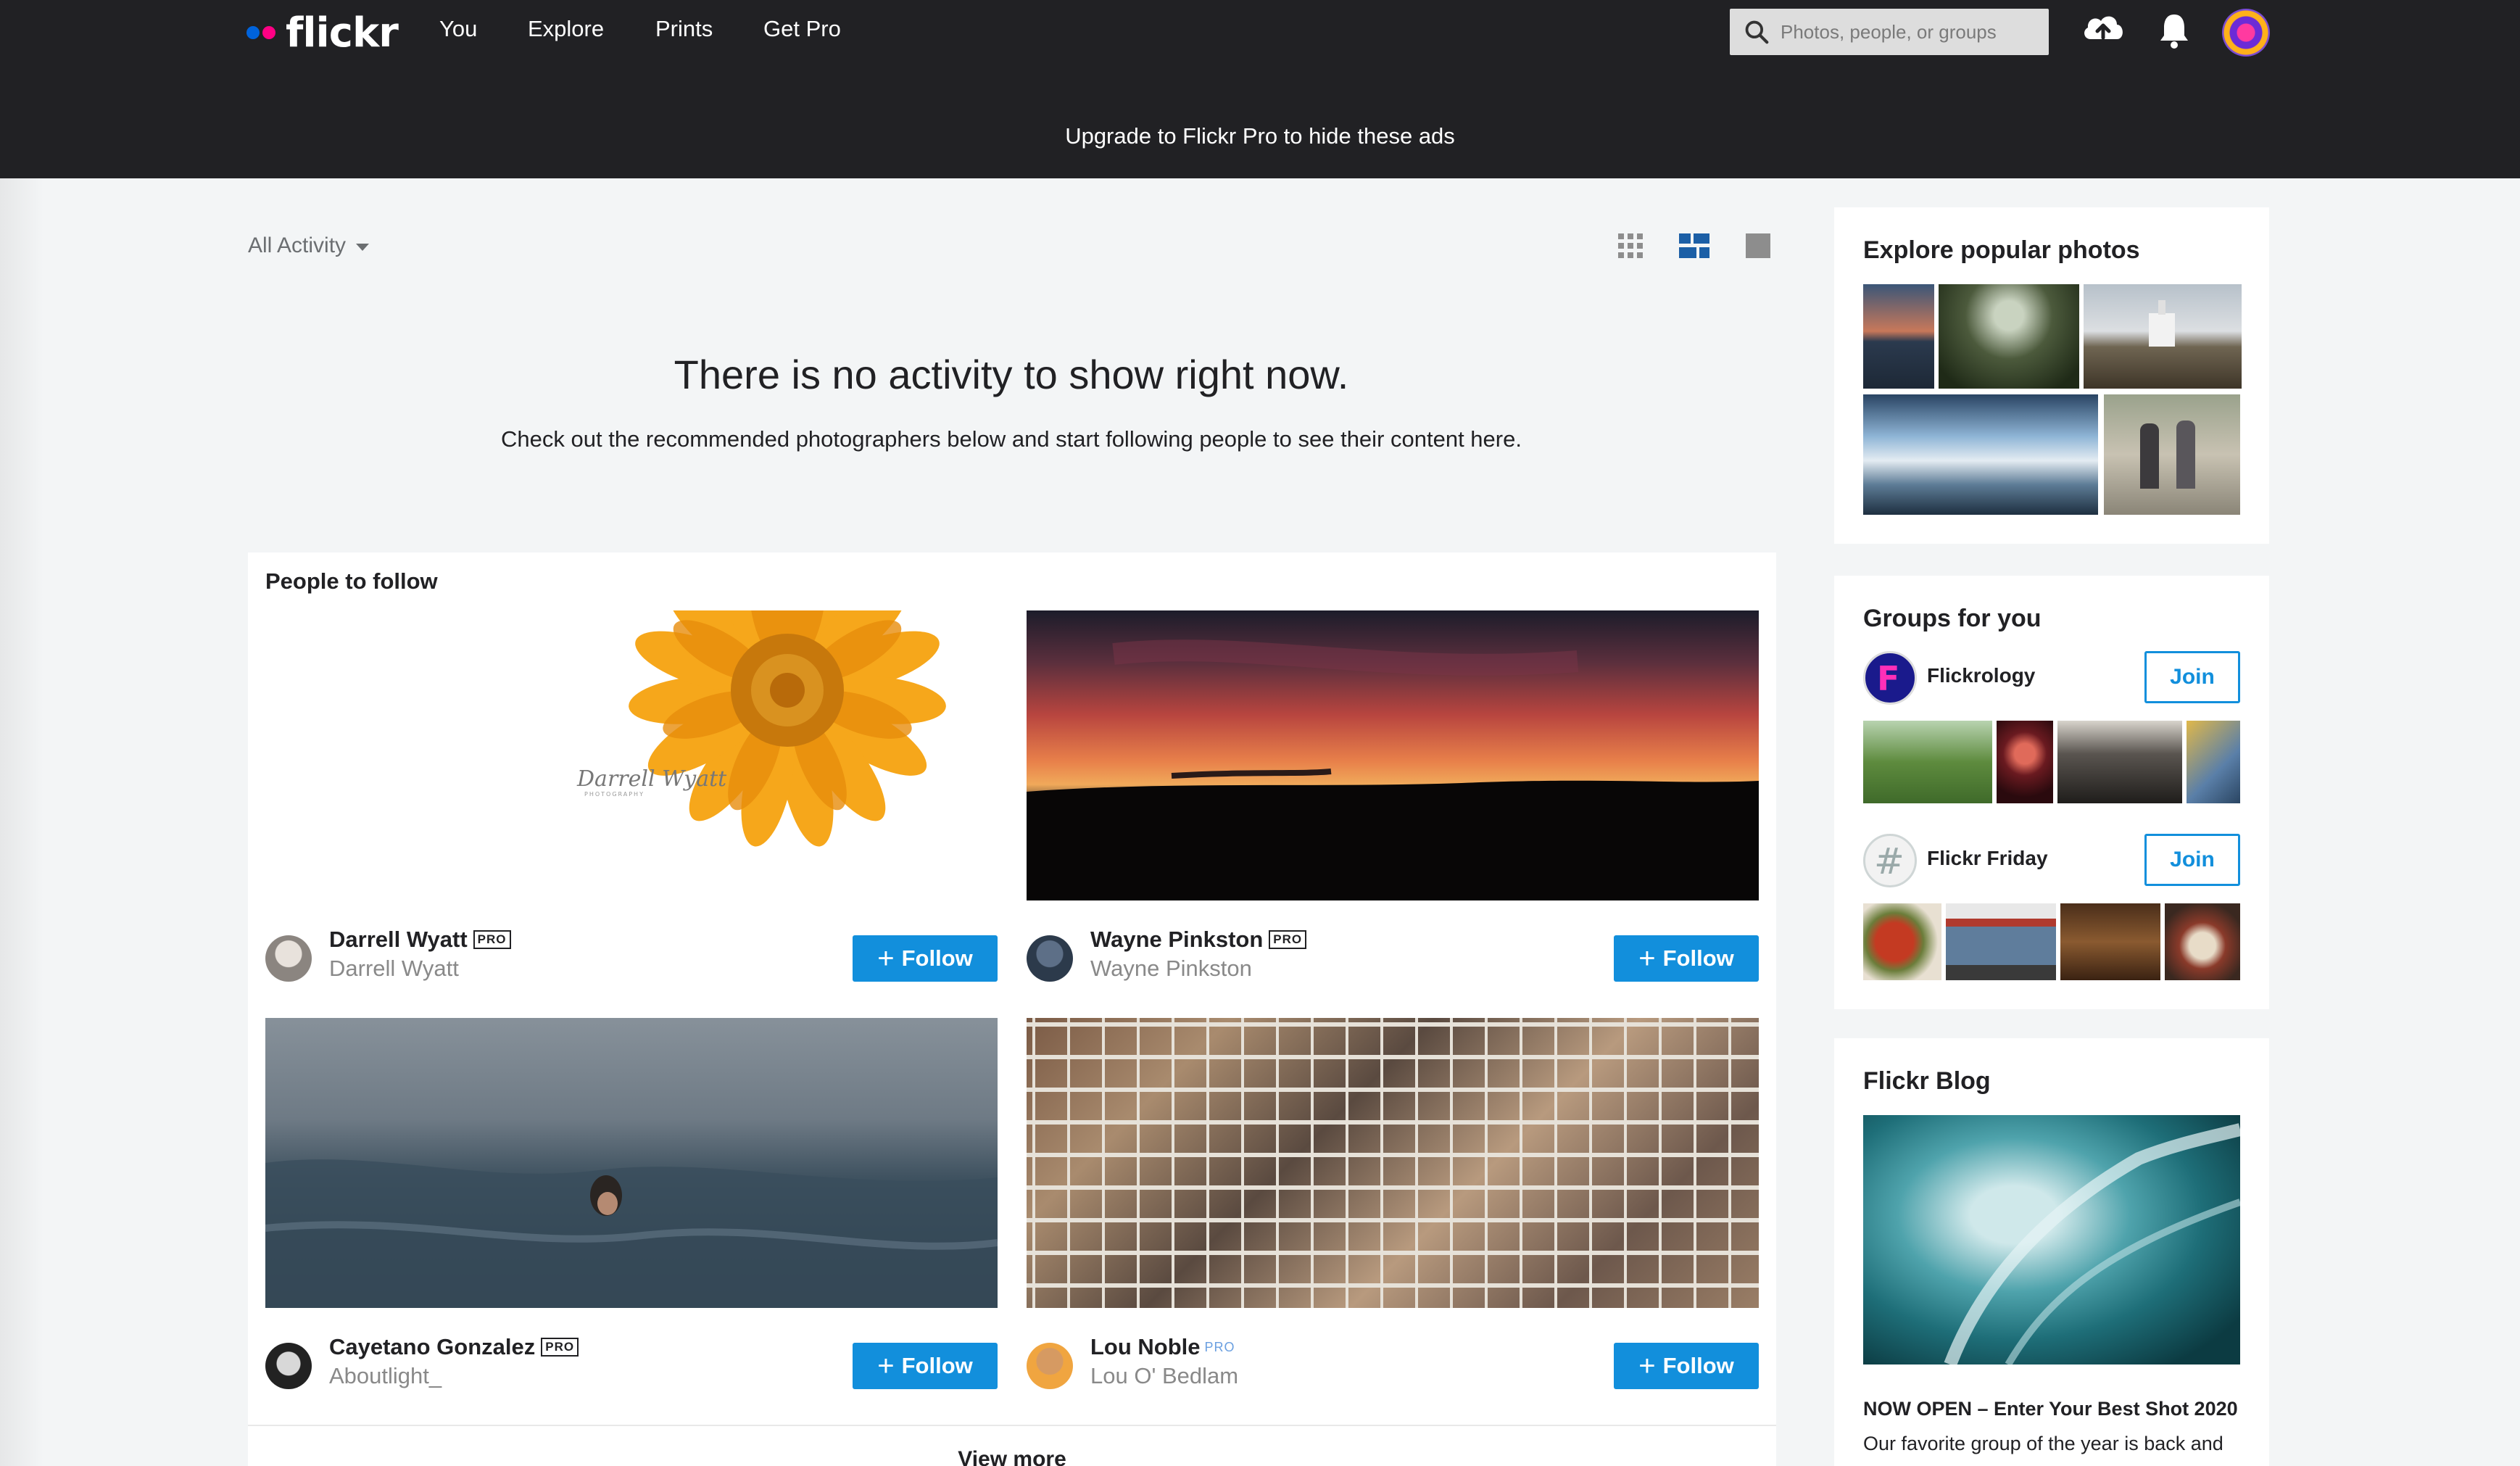 This screenshot has height=1466, width=2520. Describe the element at coordinates (1904, 32) in the screenshot. I see `search-input` at that location.